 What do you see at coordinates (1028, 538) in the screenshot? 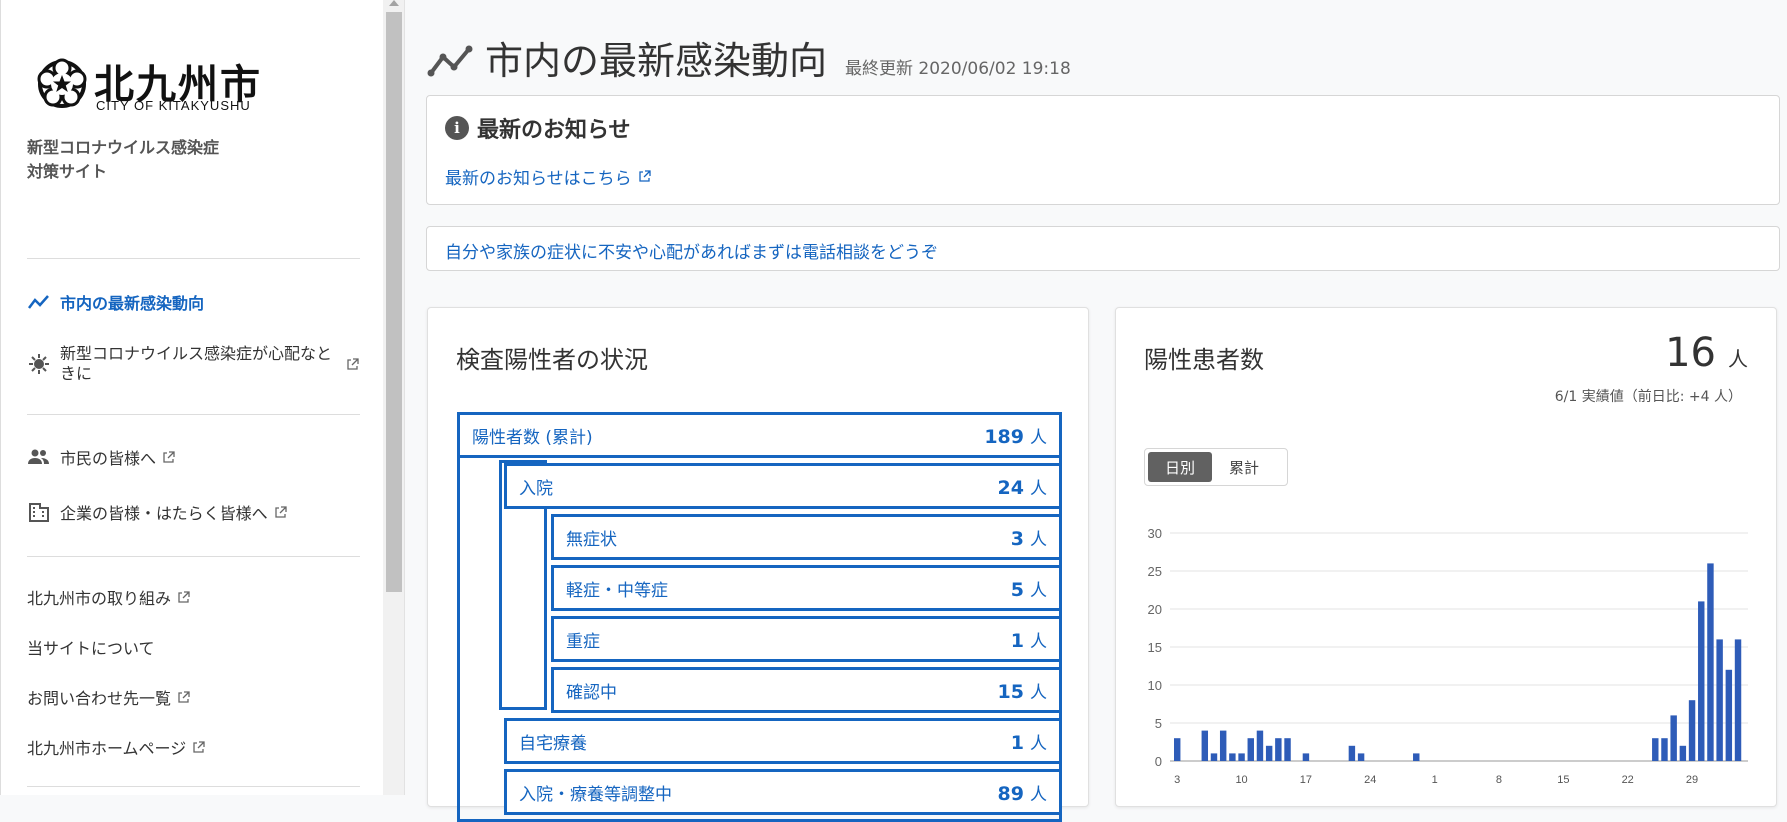
I see `status-row-value: 3人` at bounding box center [1028, 538].